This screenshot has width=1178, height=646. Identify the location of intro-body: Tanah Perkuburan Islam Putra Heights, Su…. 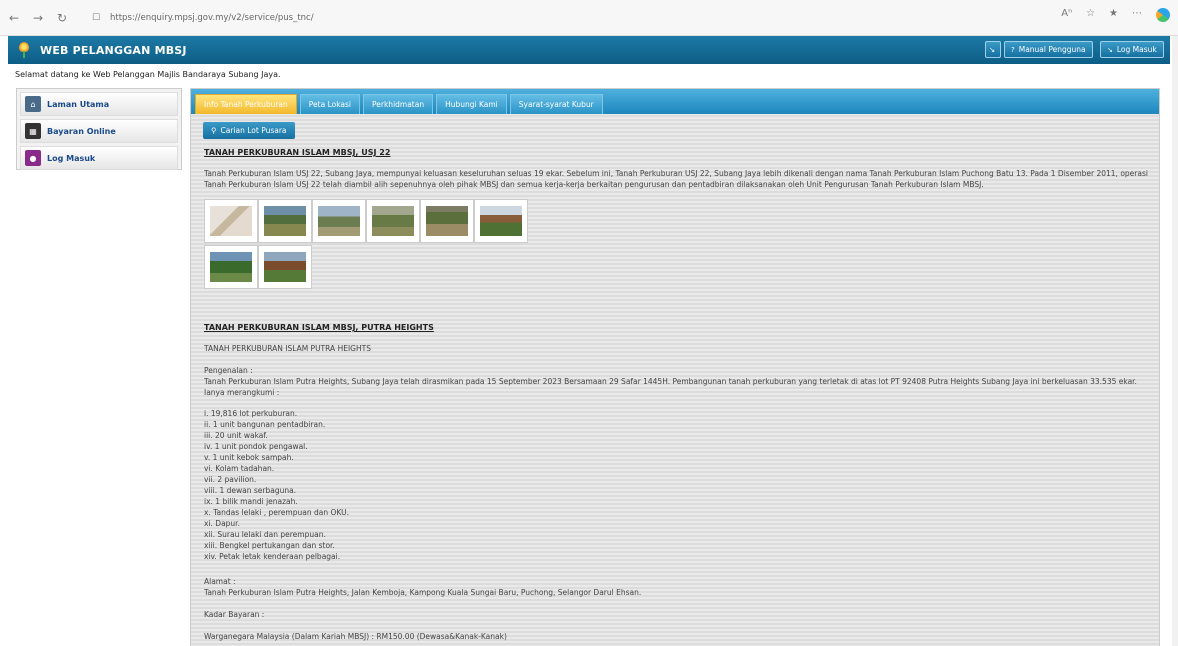
(670, 387).